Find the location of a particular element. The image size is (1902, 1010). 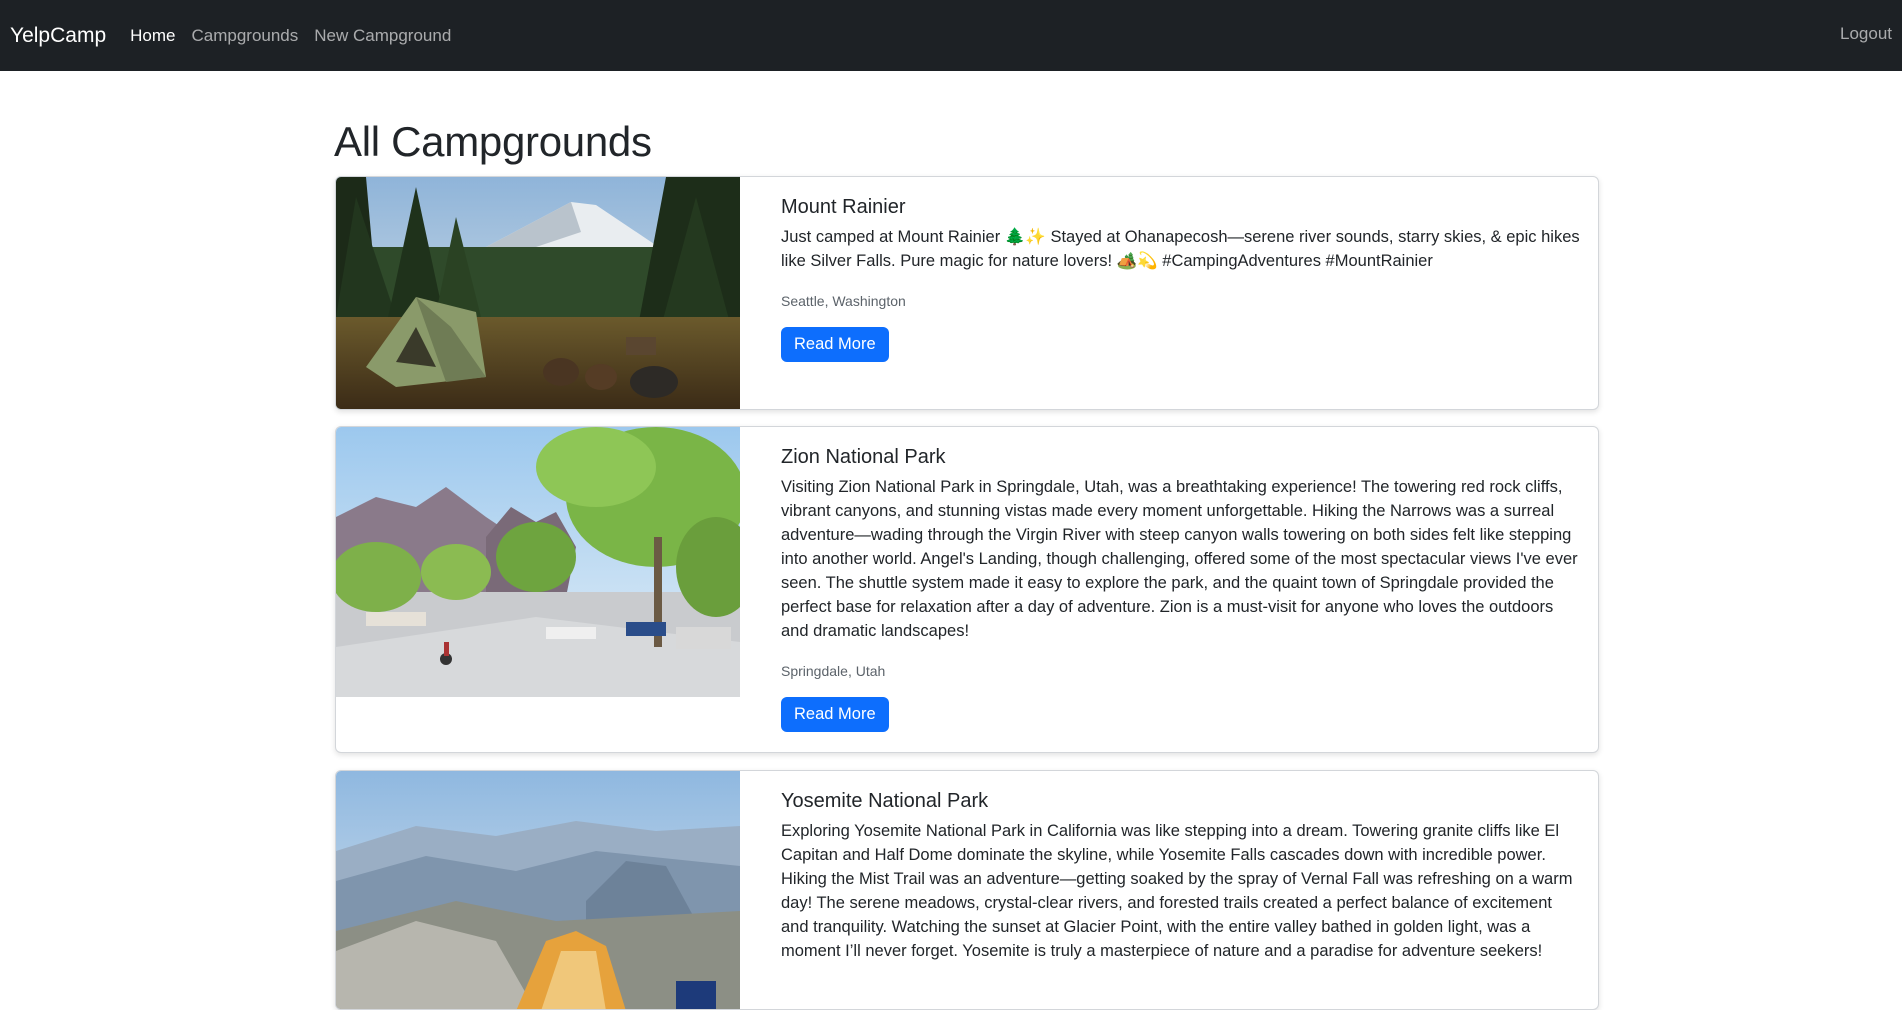

page-title: All Campgrounds is located at coordinates (493, 141).